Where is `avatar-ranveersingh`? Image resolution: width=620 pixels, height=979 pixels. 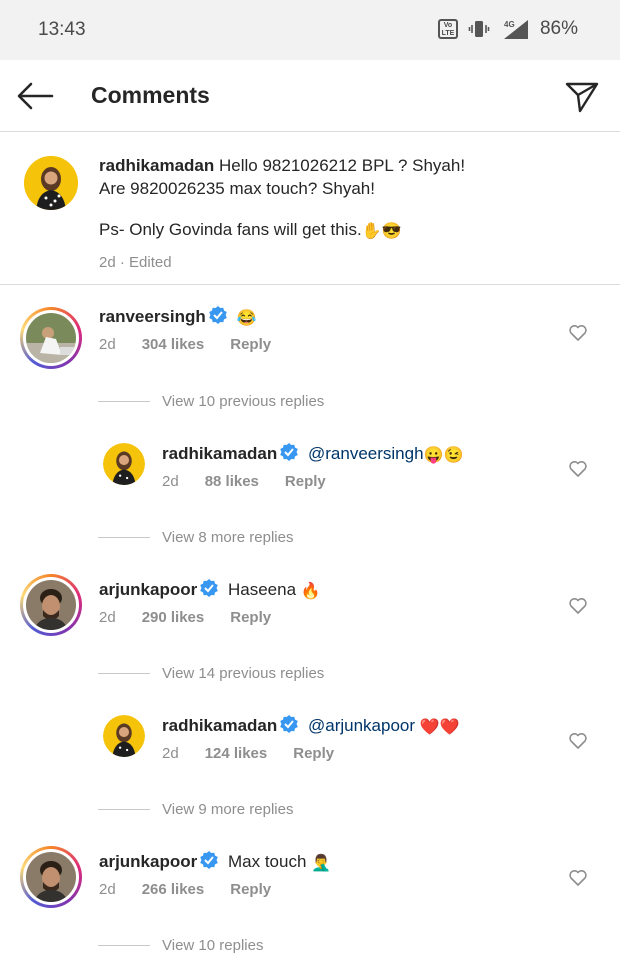 avatar-ranveersingh is located at coordinates (51, 338).